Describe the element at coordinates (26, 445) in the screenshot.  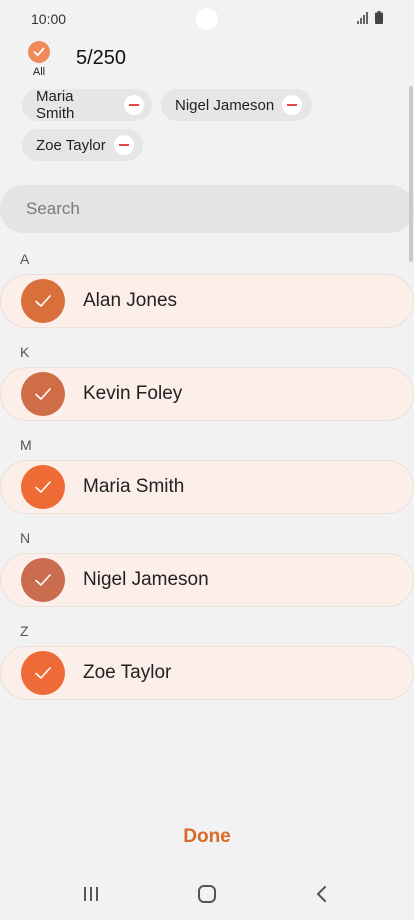
I see `section-header: M` at that location.